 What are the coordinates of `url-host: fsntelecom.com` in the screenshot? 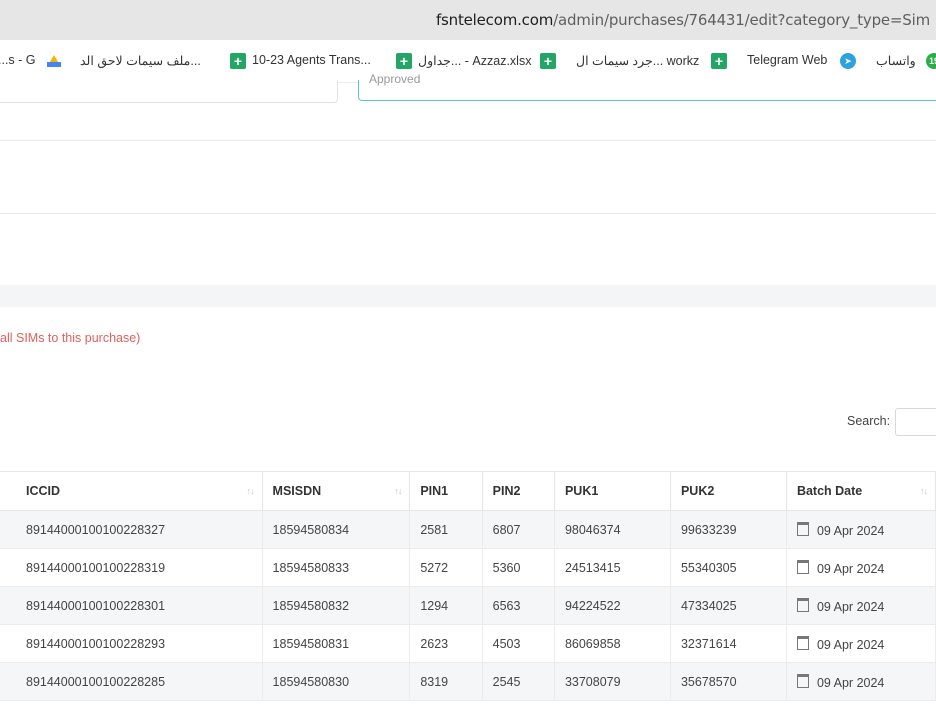 It's located at (494, 20).